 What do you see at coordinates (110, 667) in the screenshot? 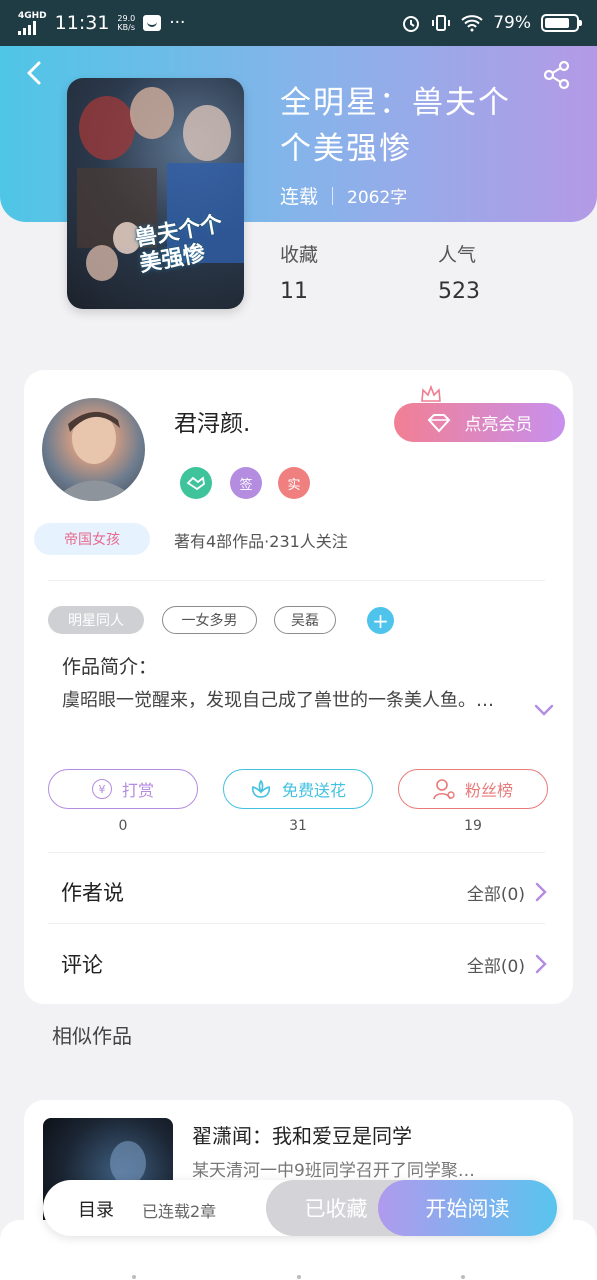
I see `intro-heading: 作品简介：` at bounding box center [110, 667].